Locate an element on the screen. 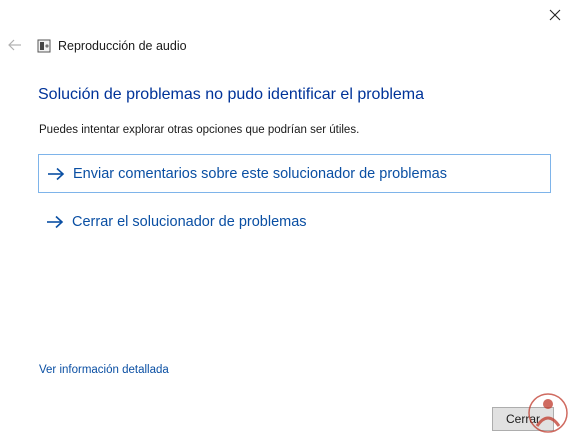 Image resolution: width=571 pixels, height=440 pixels. speaker-icon is located at coordinates (44, 46).